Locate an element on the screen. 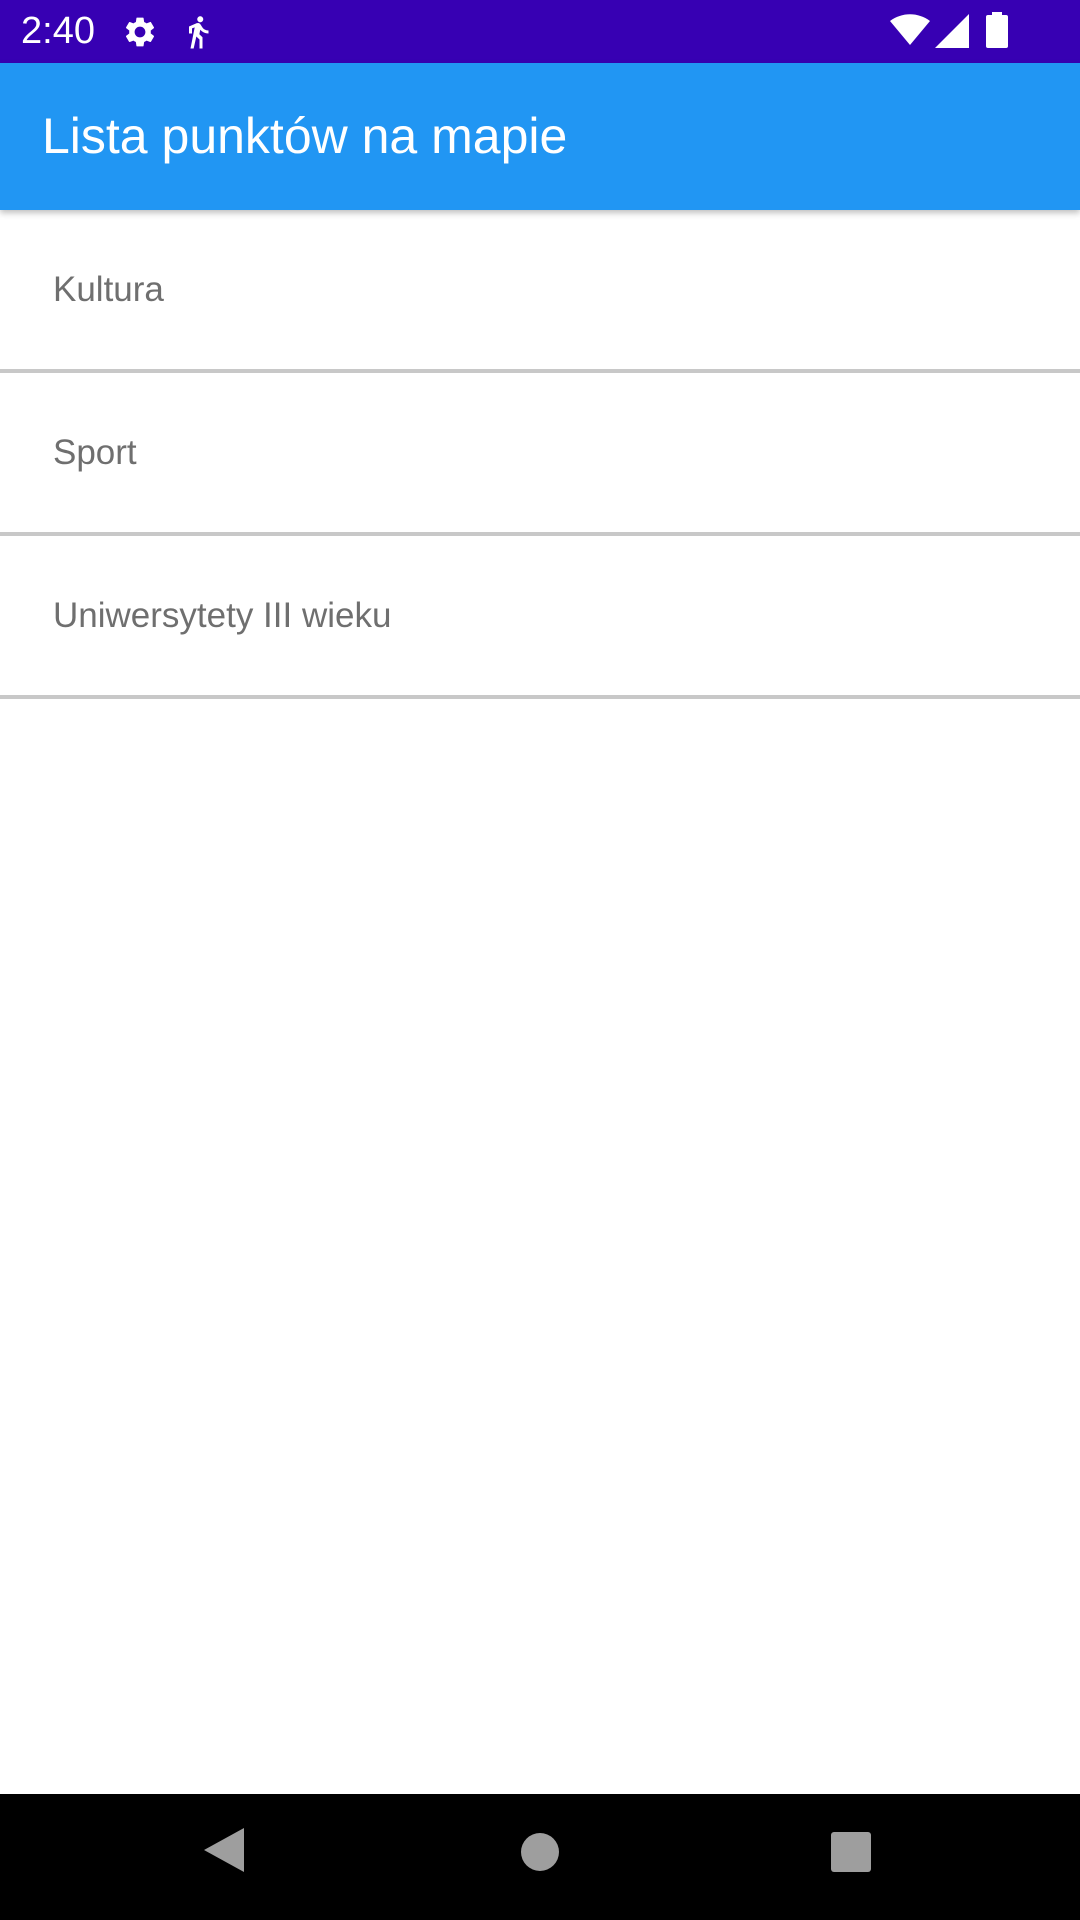 This screenshot has width=1080, height=1920. home-icon is located at coordinates (540, 1852).